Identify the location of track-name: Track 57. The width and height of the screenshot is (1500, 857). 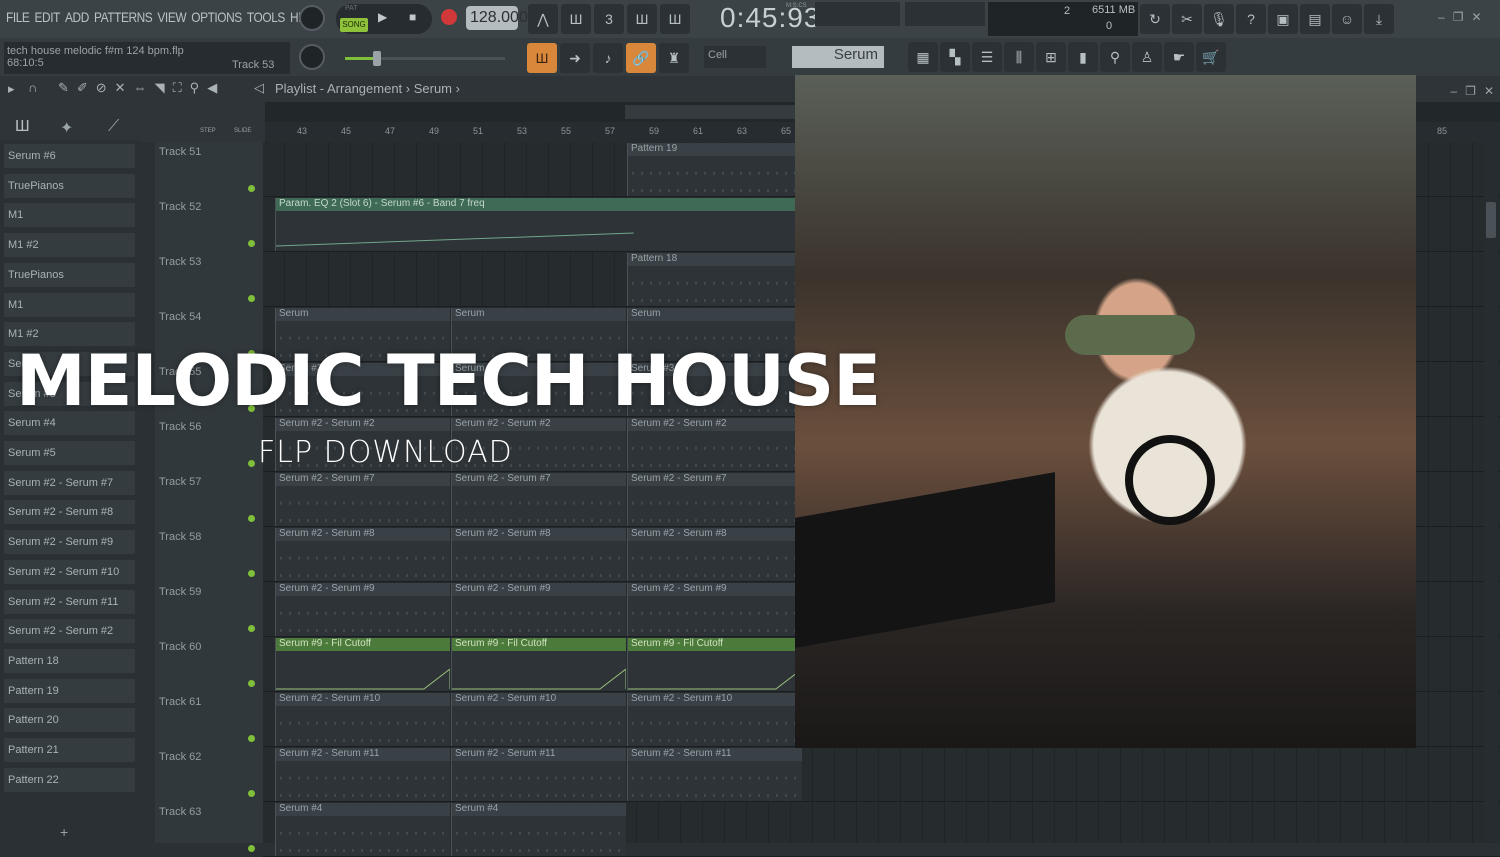
(180, 482).